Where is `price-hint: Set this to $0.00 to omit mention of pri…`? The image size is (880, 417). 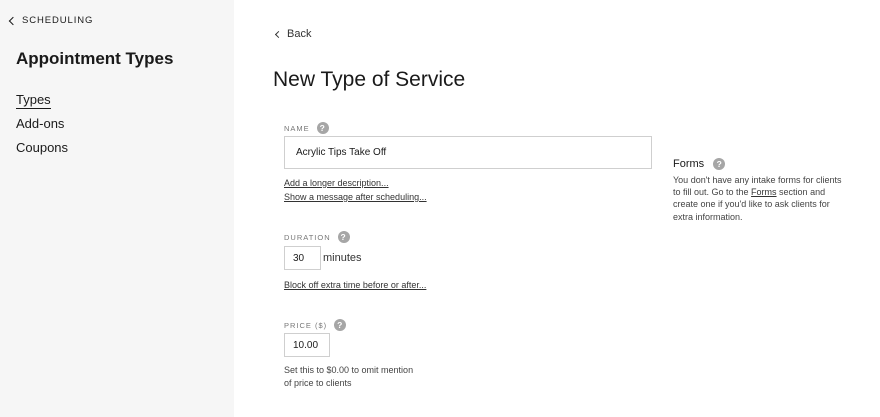
price-hint: Set this to $0.00 to omit mention of pri… is located at coordinates (349, 376).